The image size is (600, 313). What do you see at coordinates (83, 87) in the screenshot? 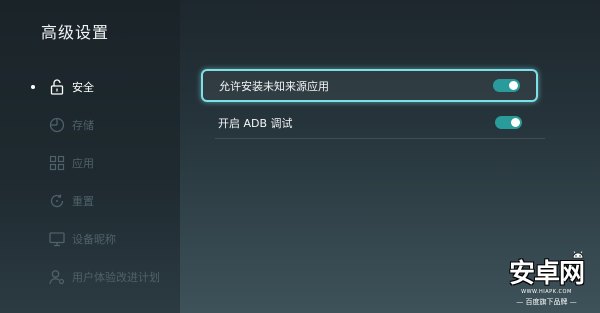
I see `sidebar-item-label: 安全` at bounding box center [83, 87].